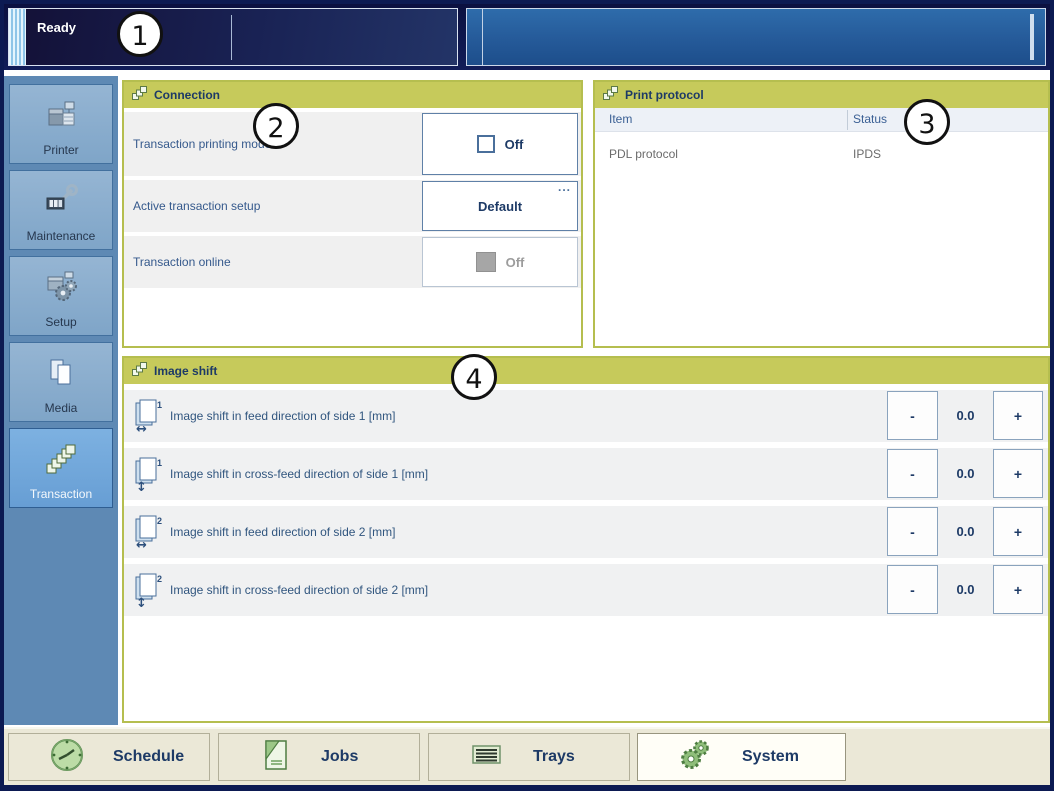 This screenshot has width=1054, height=791. I want to click on tab-label: Jobs, so click(340, 756).